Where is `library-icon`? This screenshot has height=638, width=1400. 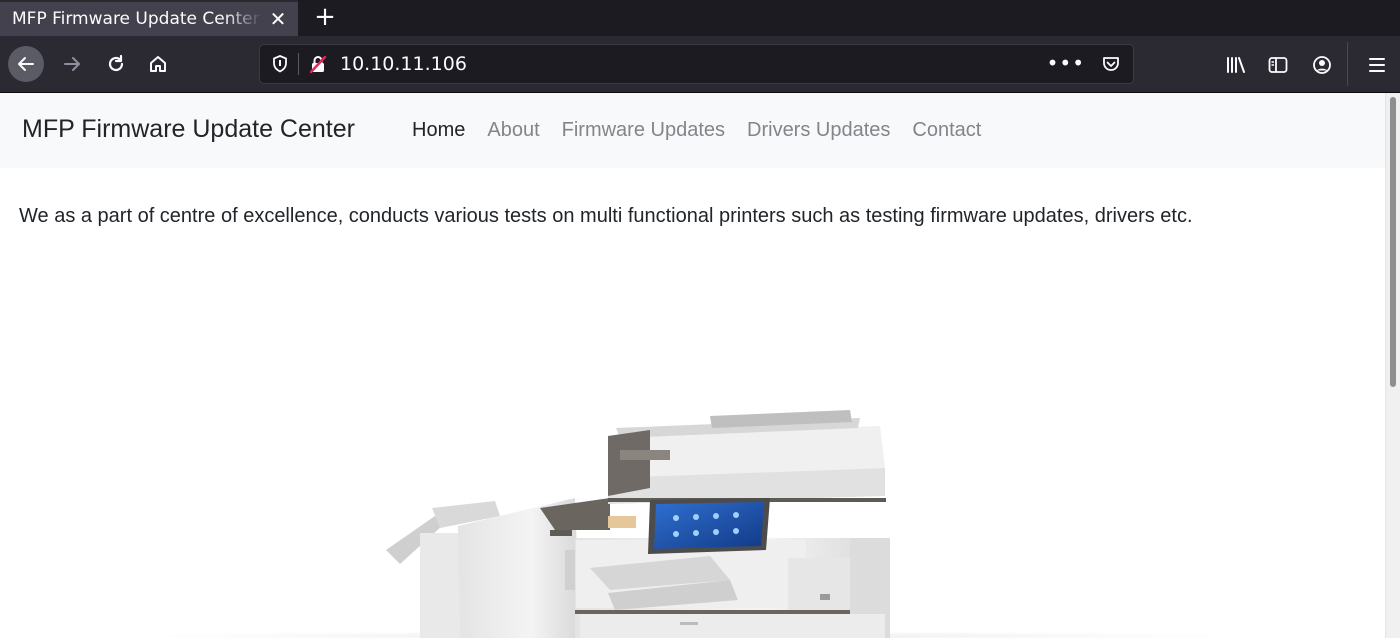 library-icon is located at coordinates (1236, 65).